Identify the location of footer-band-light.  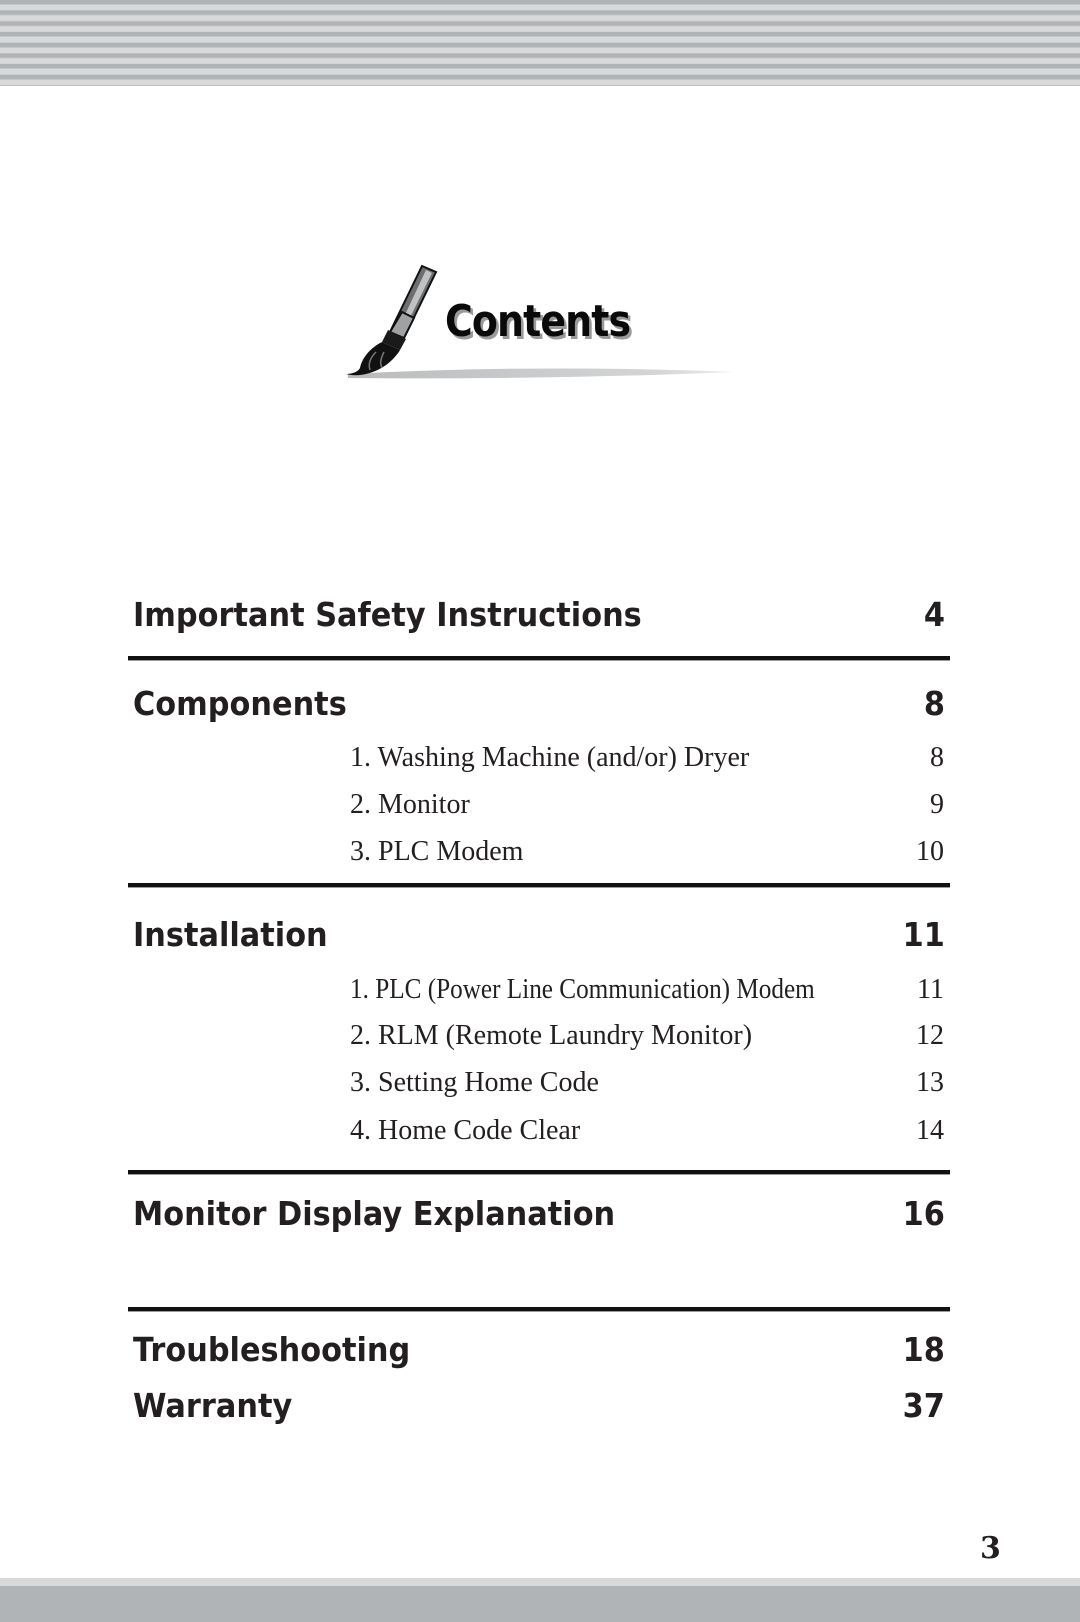
(540, 1582).